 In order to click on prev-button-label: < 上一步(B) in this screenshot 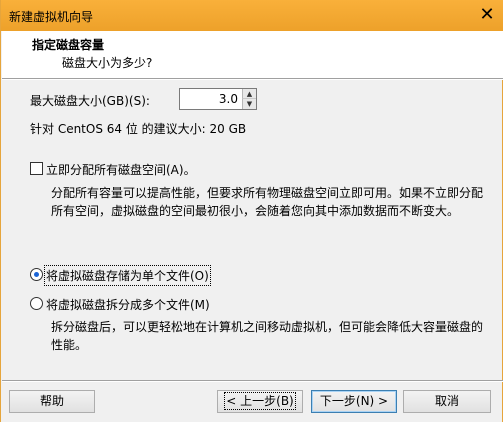, I will do `click(260, 401)`.